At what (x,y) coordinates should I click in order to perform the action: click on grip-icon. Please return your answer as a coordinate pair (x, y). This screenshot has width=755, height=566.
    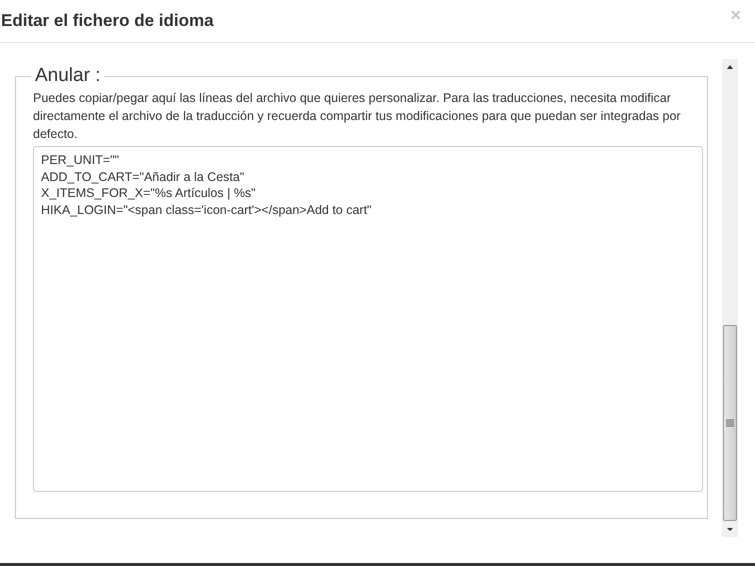
    Looking at the image, I should click on (730, 423).